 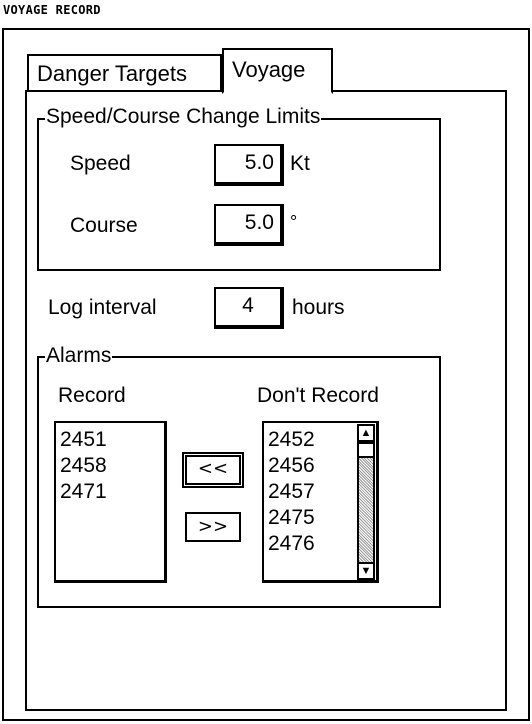 I want to click on record-heading: Record, so click(x=92, y=395).